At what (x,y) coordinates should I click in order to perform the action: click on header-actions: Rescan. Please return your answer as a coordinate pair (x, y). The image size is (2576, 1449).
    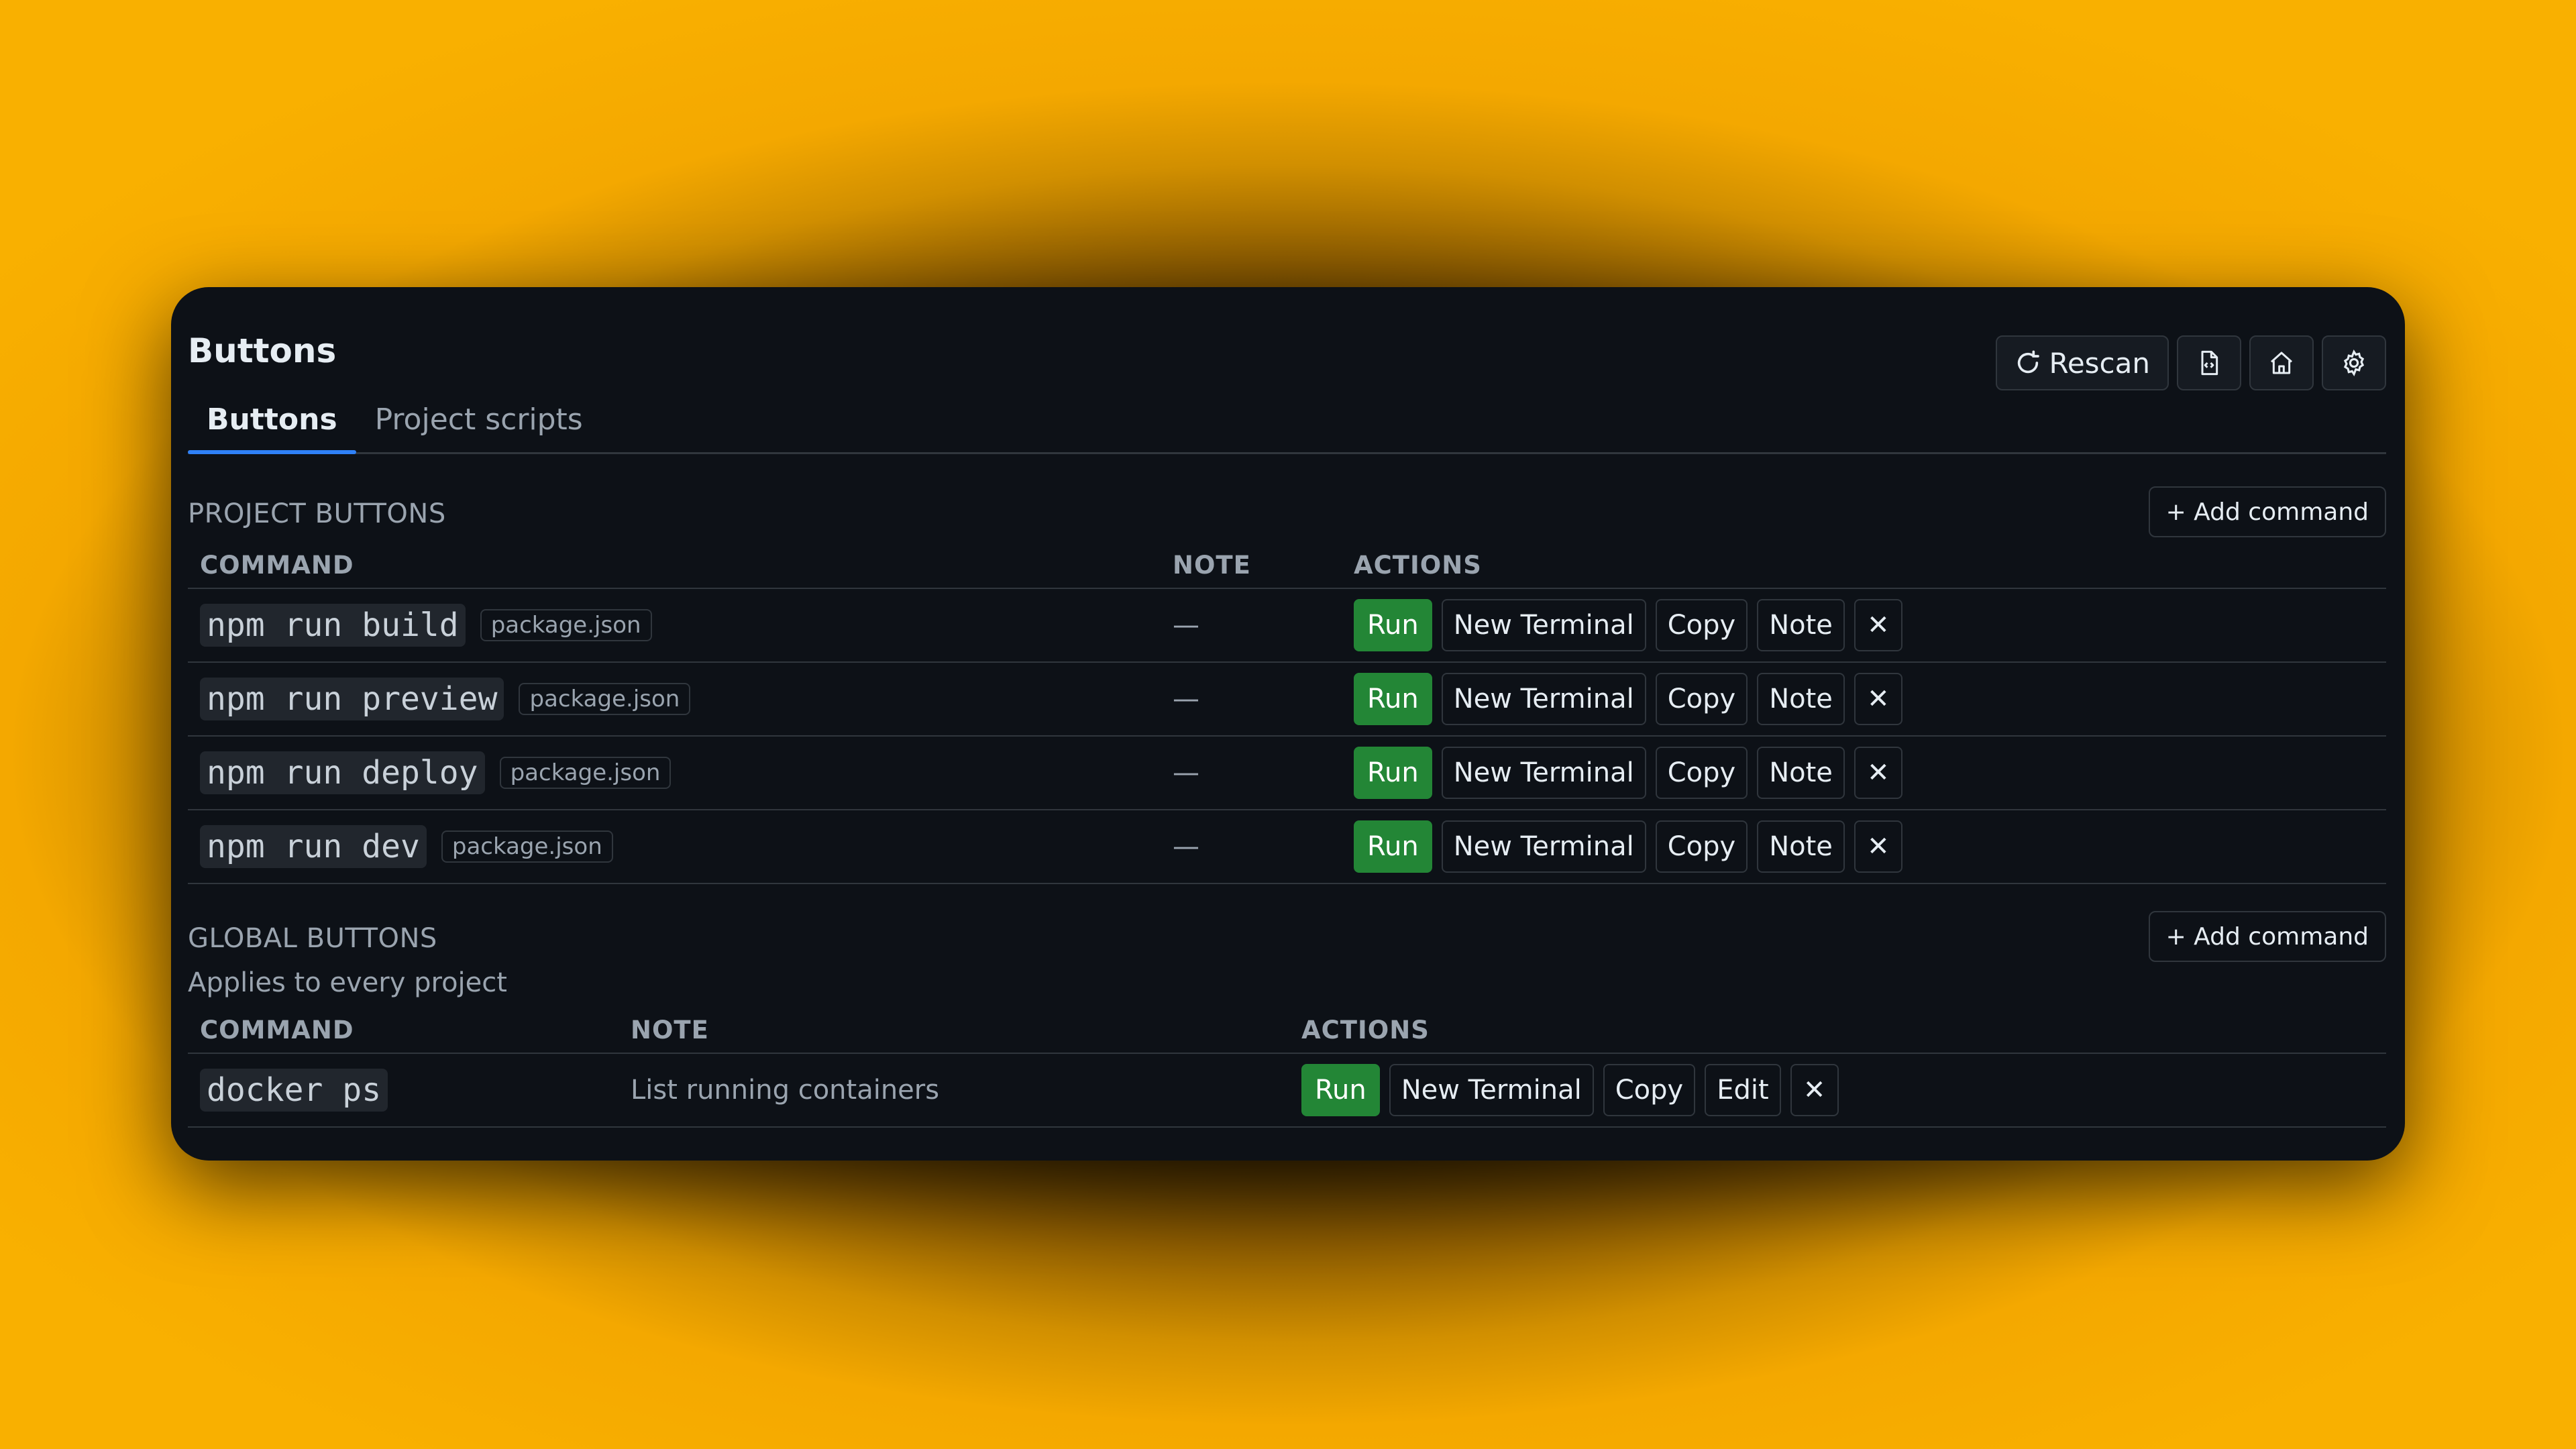
    Looking at the image, I should click on (2190, 362).